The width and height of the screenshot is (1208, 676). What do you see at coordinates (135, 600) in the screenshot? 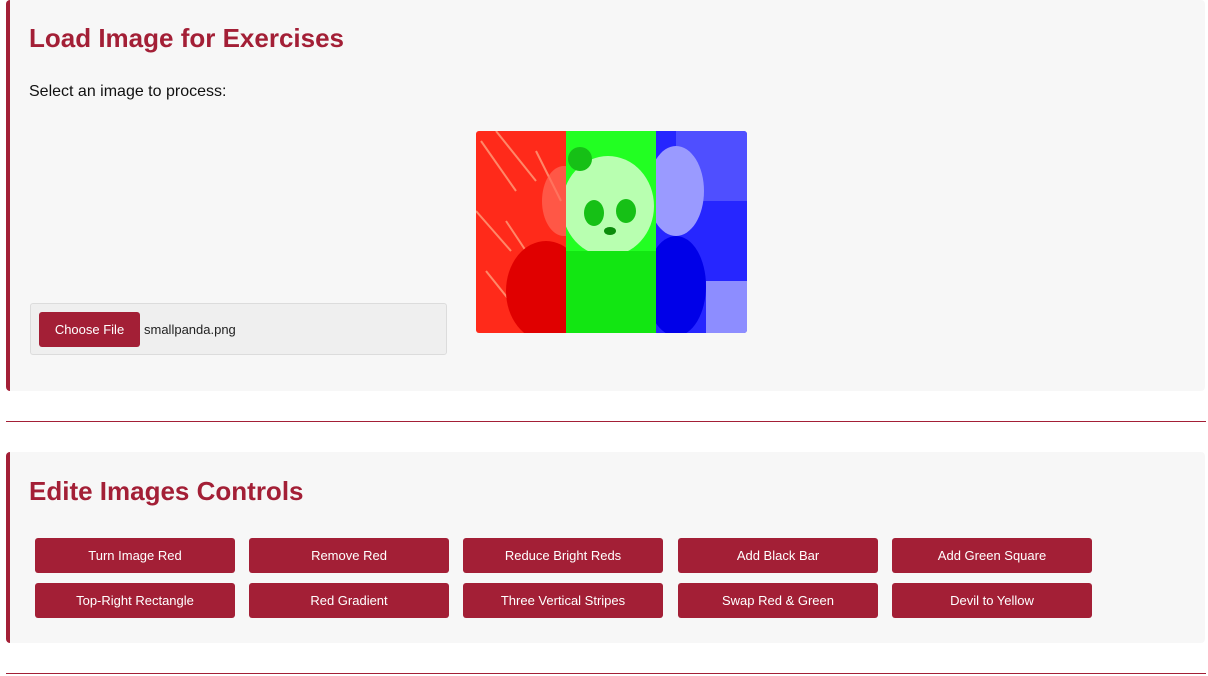
I see `top-right-rectangle-button: Top-Right Rectangle` at bounding box center [135, 600].